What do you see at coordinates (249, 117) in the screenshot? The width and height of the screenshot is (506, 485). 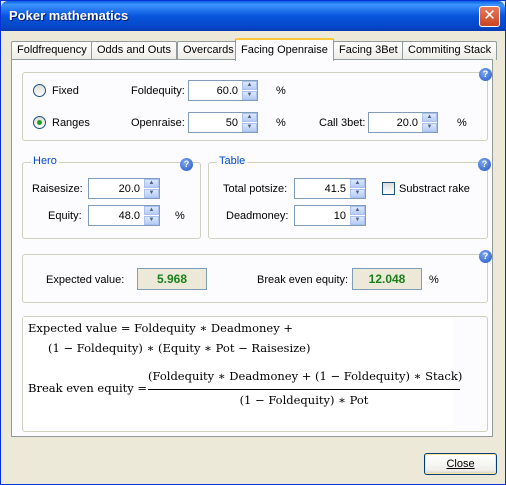 I see `openraise-up-arrow-icon: ▲` at bounding box center [249, 117].